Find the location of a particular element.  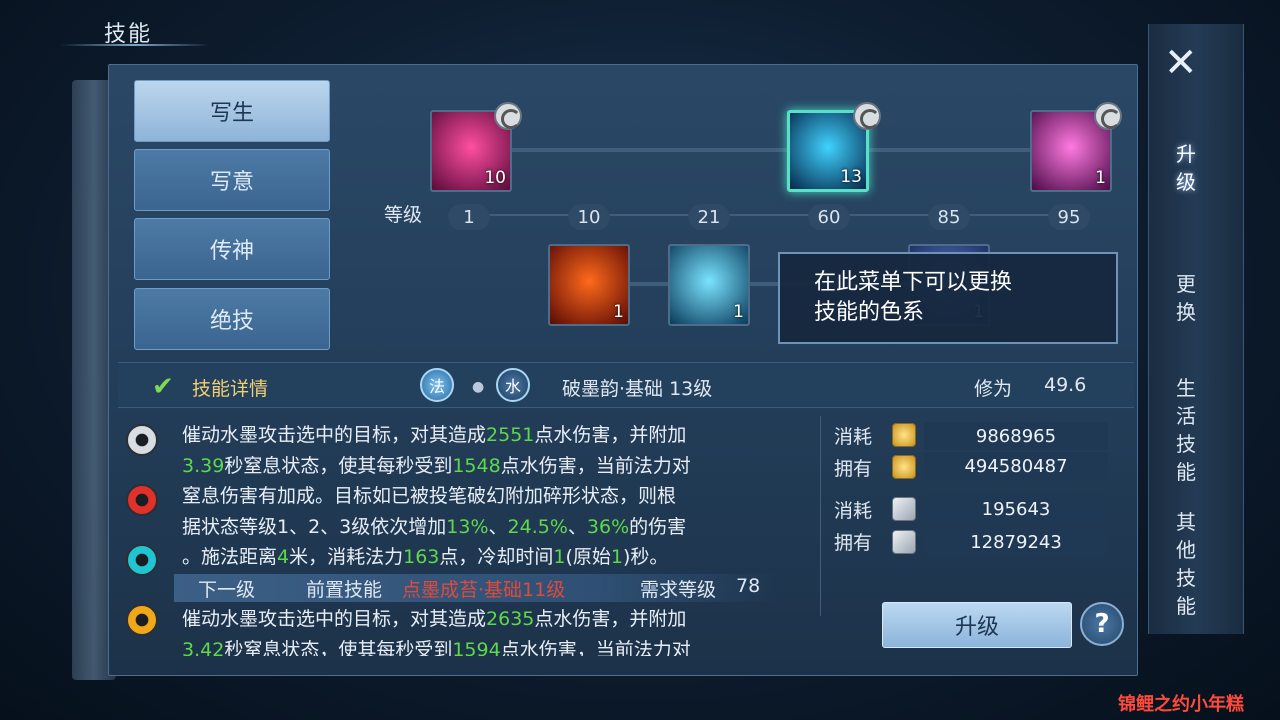

skill-level: 13 is located at coordinates (851, 177).